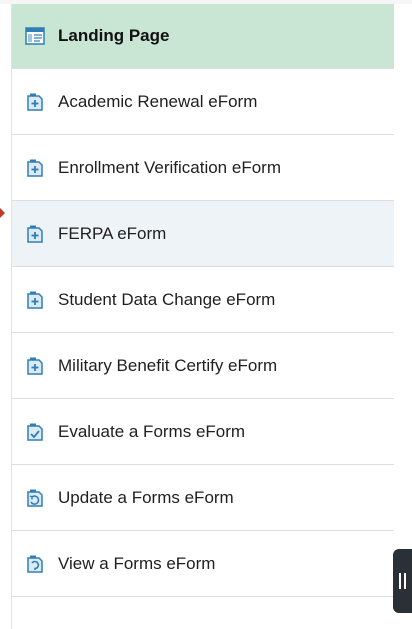 This screenshot has width=412, height=629. Describe the element at coordinates (168, 365) in the screenshot. I see `nav-item-label: Military Benefit Certify eForm` at that location.